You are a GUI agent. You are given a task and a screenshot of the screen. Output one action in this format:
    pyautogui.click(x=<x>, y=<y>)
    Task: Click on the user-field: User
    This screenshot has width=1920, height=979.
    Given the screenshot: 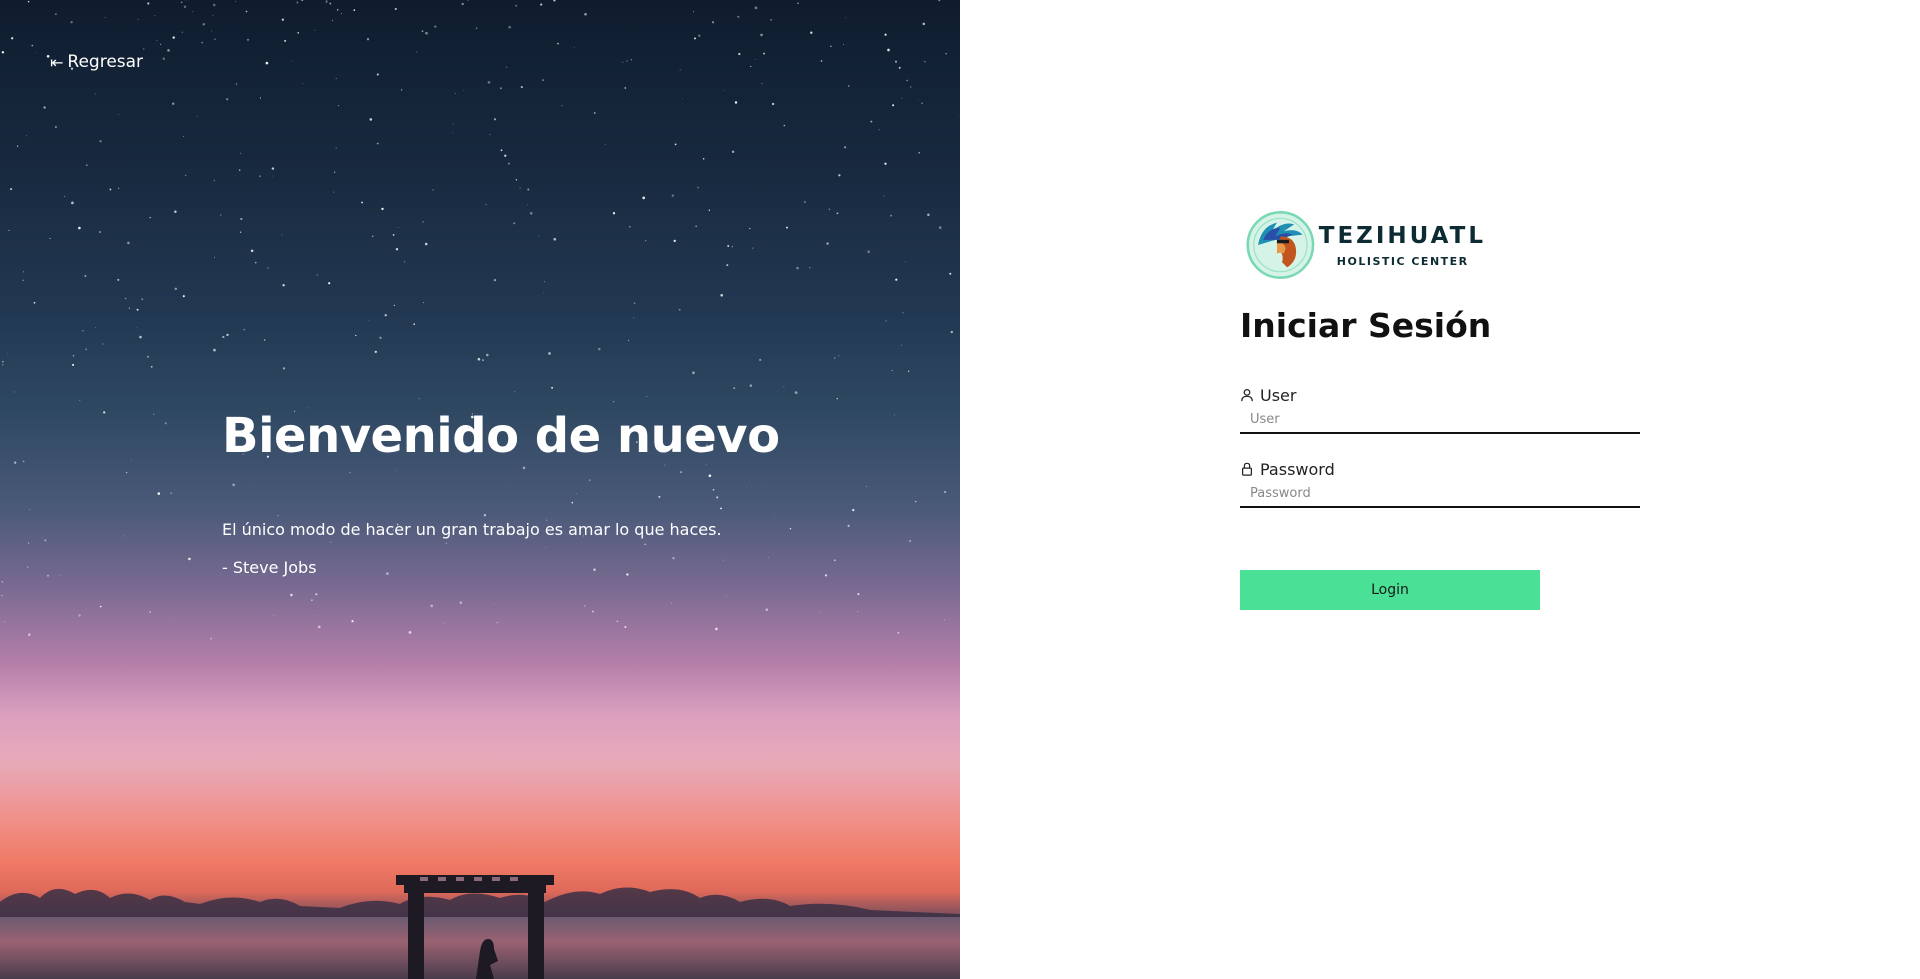 What is the action you would take?
    pyautogui.click(x=1440, y=409)
    